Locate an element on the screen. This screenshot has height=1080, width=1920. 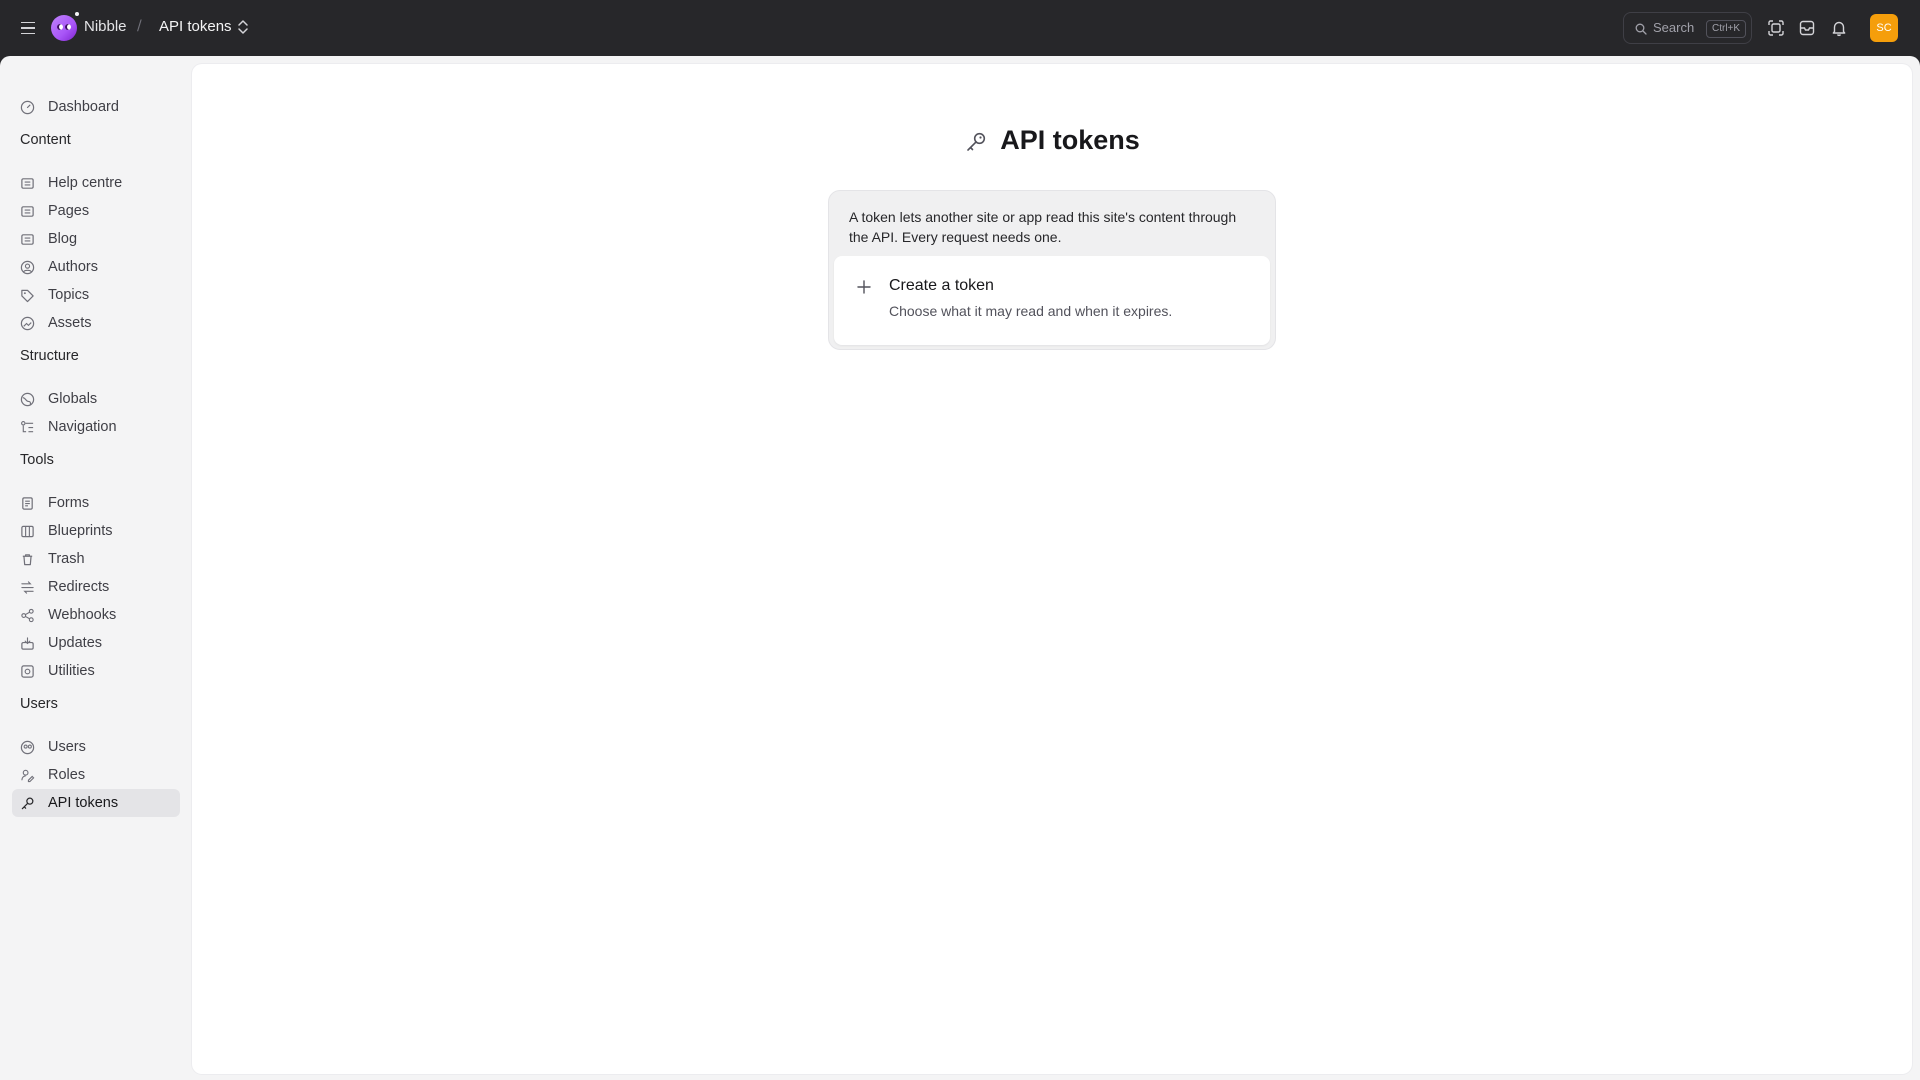
redirect-icon is located at coordinates (27, 587).